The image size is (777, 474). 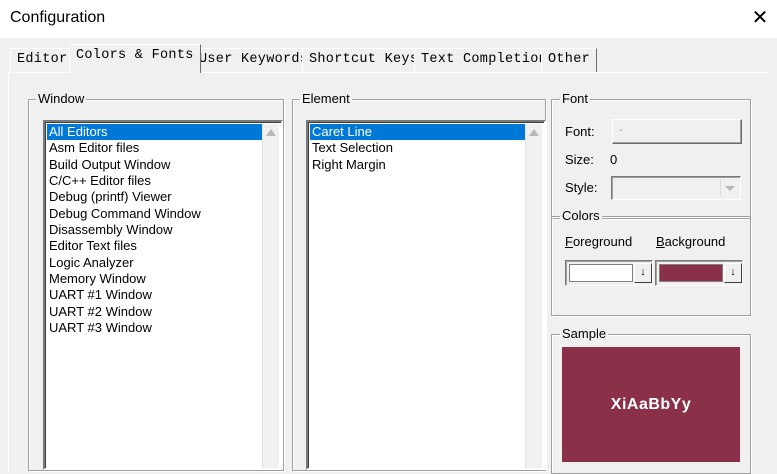 I want to click on colors-group-label: Colors, so click(x=581, y=215).